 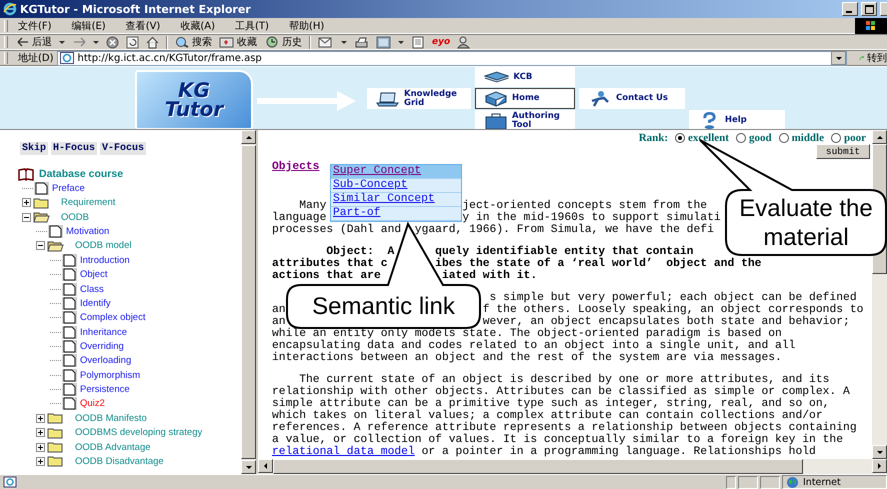 What do you see at coordinates (95, 303) in the screenshot?
I see `tree-item: Identify` at bounding box center [95, 303].